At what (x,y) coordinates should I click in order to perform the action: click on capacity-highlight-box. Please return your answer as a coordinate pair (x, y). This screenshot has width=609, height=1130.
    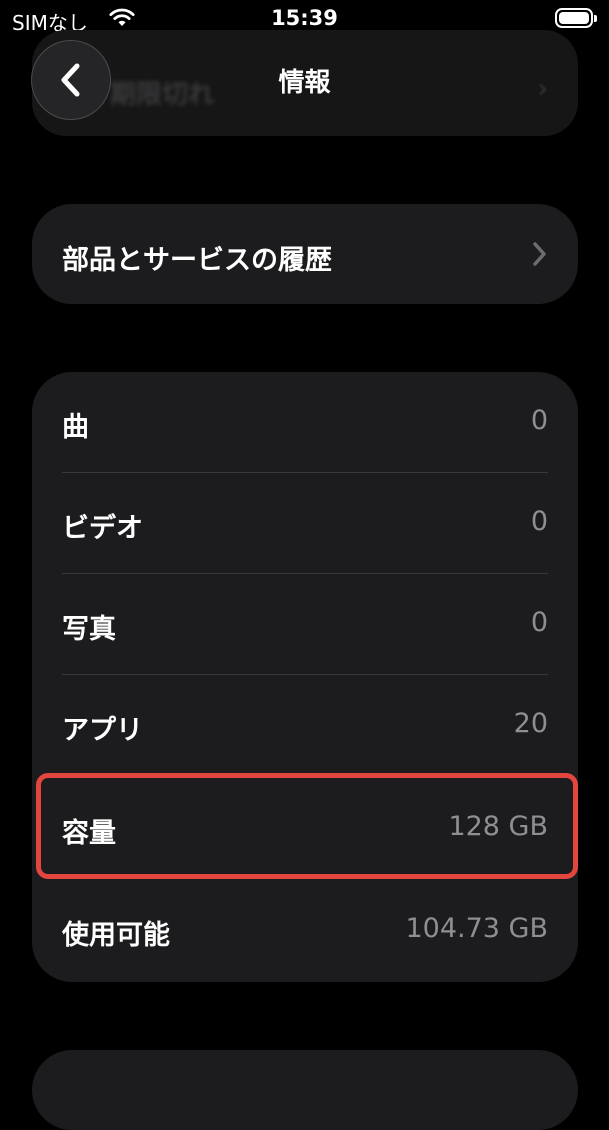
    Looking at the image, I should click on (307, 826).